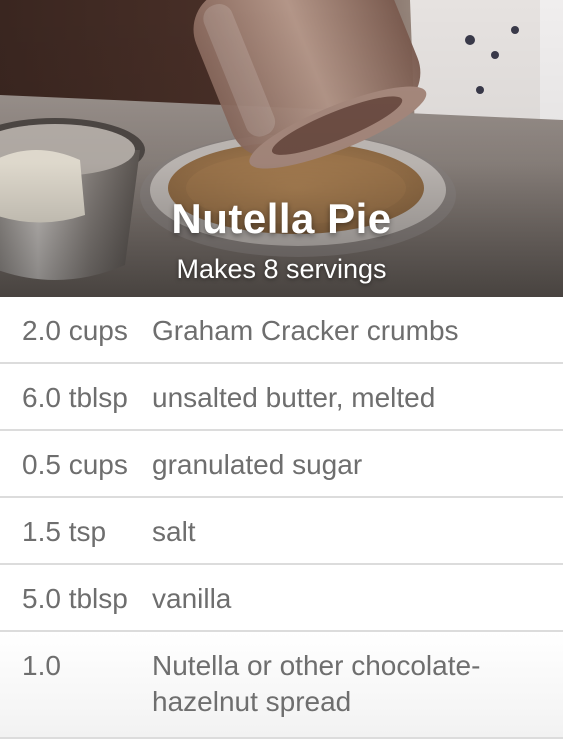  I want to click on ingredient-row: 5.0 tblsp vanilla, so click(281, 598).